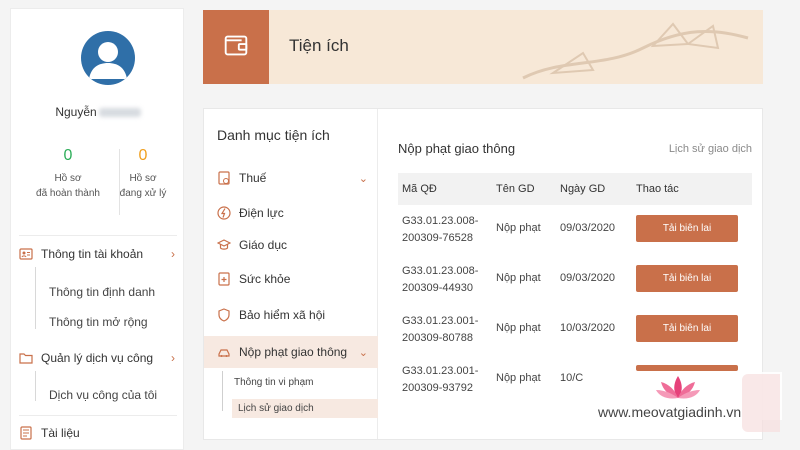 The width and height of the screenshot is (800, 450). I want to click on column-header-date: Ngày GD, so click(583, 189).